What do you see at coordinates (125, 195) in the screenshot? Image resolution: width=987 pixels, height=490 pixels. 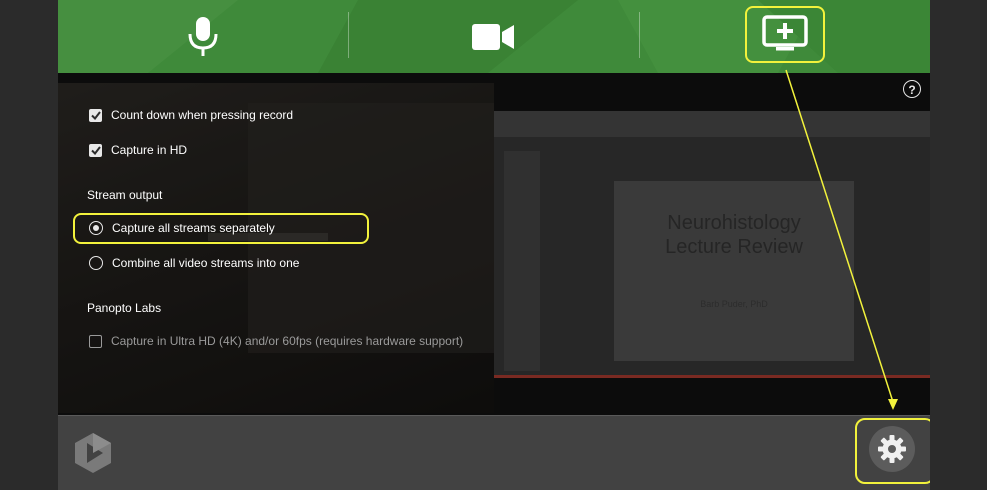 I see `stream-output-heading: Stream output` at bounding box center [125, 195].